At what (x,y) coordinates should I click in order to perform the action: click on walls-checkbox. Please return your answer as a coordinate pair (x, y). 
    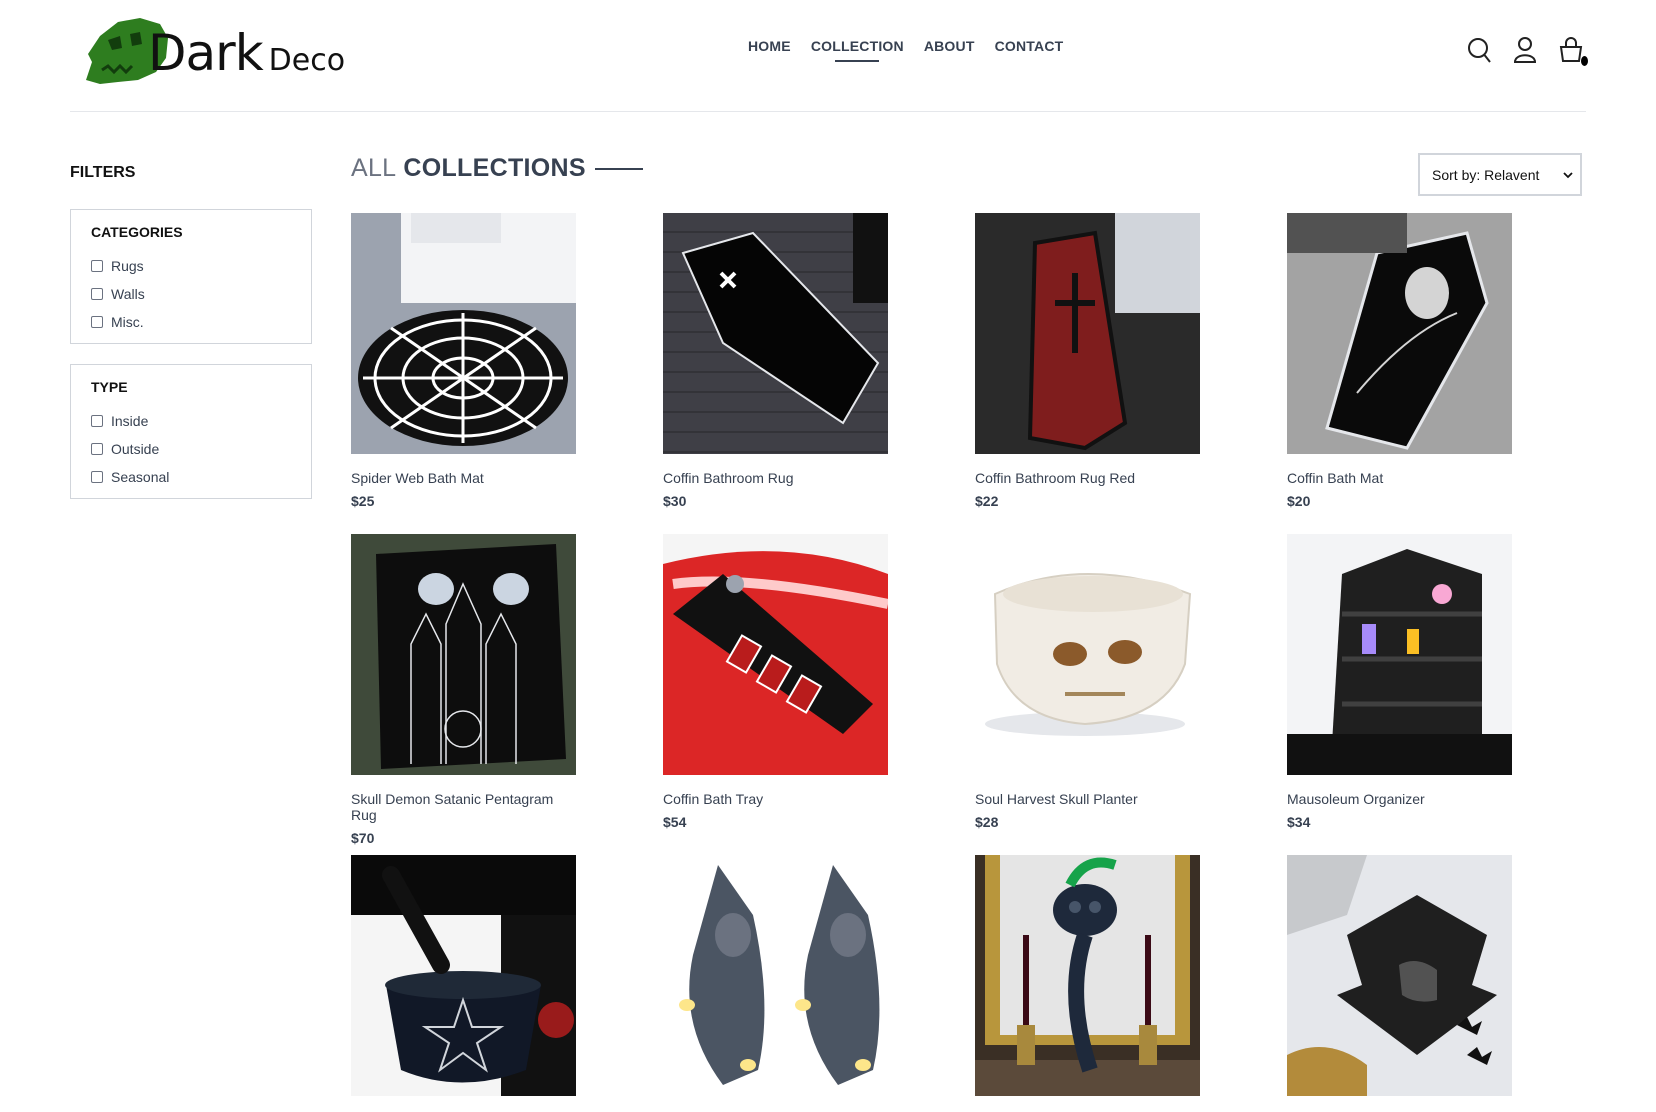
    Looking at the image, I should click on (97, 294).